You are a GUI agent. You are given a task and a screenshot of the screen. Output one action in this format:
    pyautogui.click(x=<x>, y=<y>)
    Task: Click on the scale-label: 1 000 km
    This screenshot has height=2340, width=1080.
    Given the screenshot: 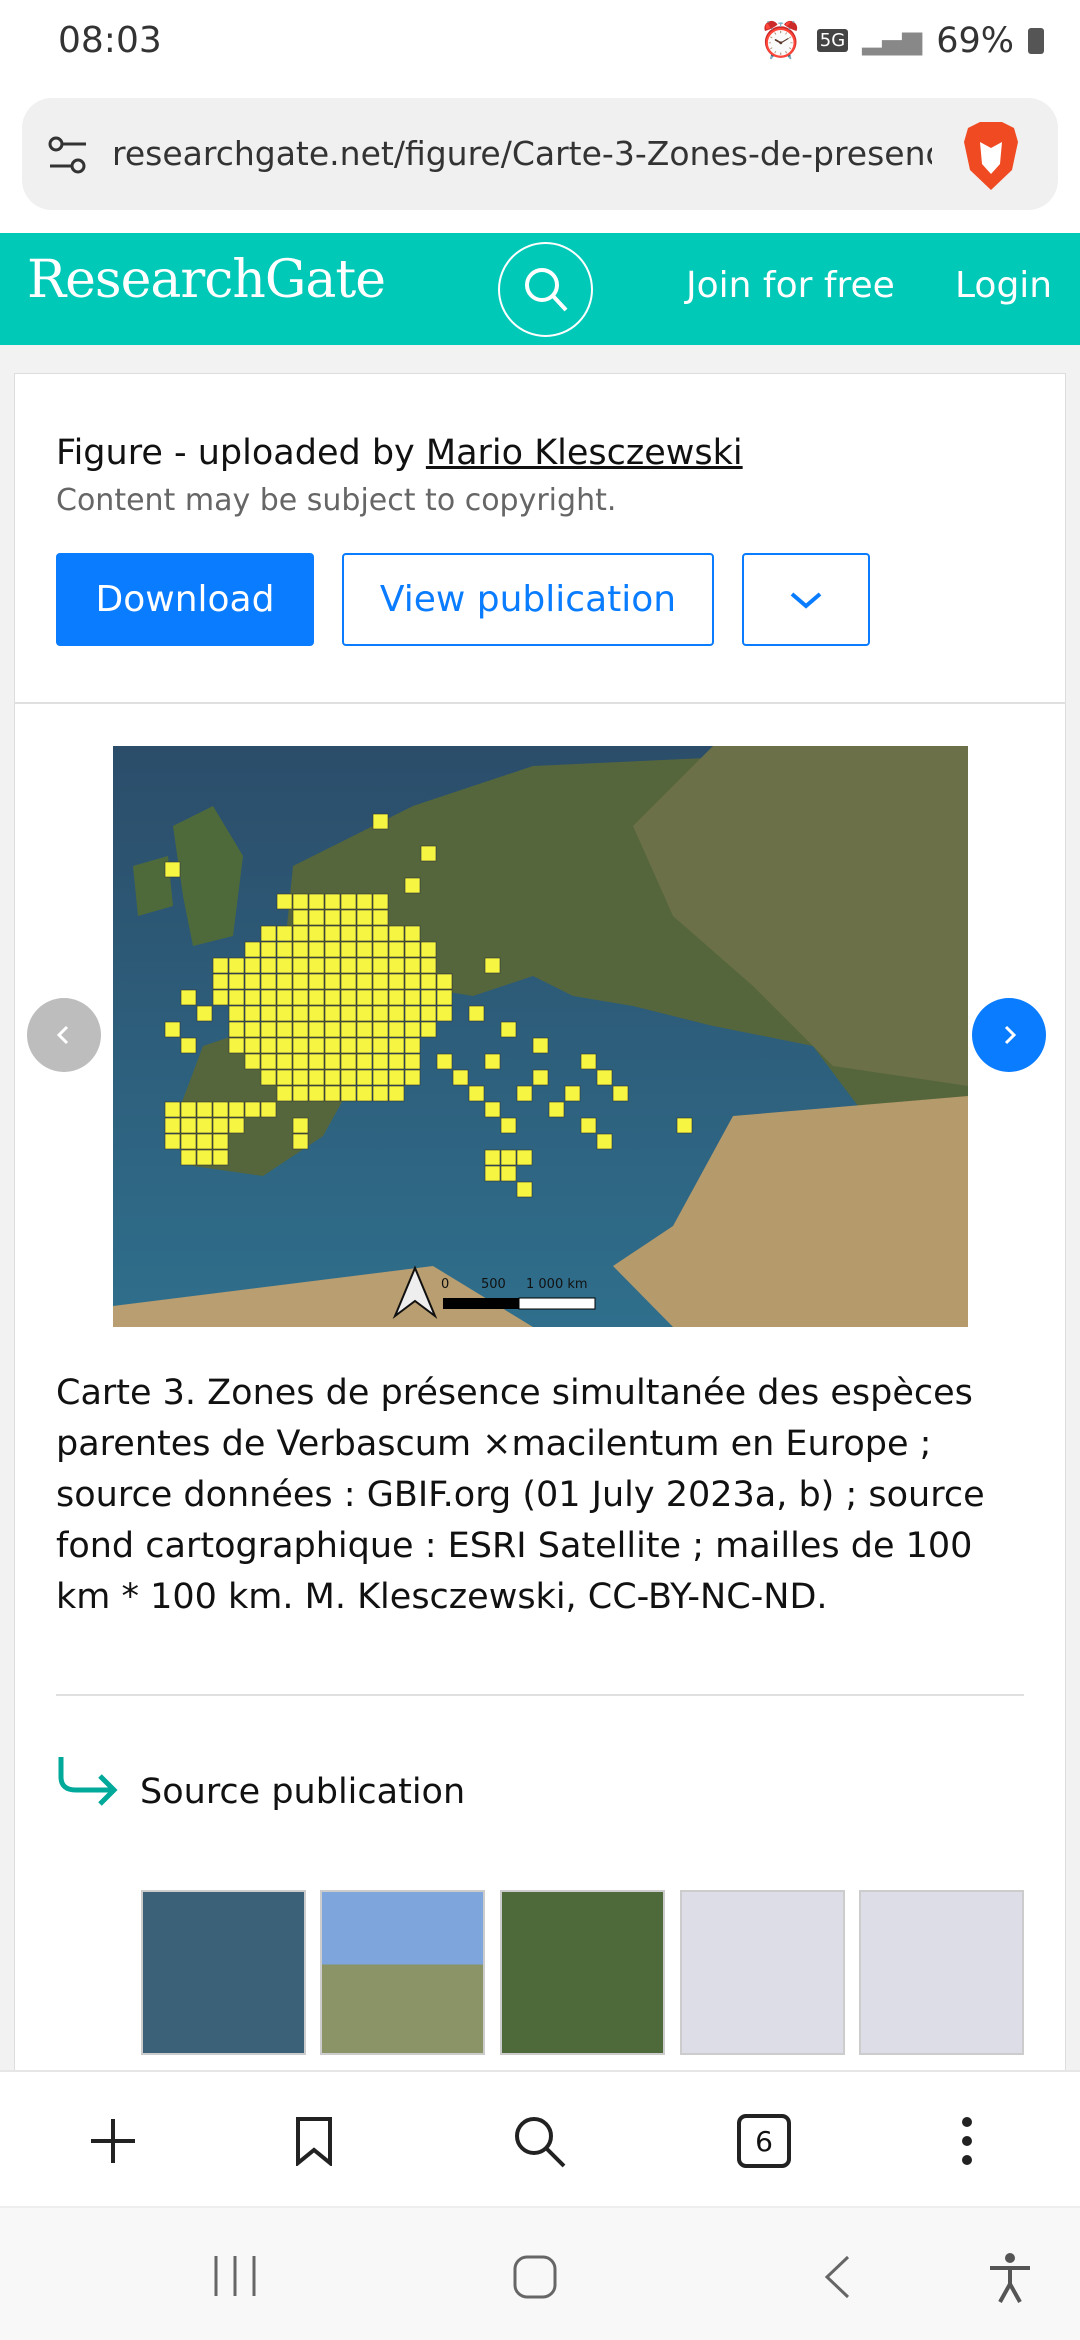 What is the action you would take?
    pyautogui.click(x=557, y=1284)
    